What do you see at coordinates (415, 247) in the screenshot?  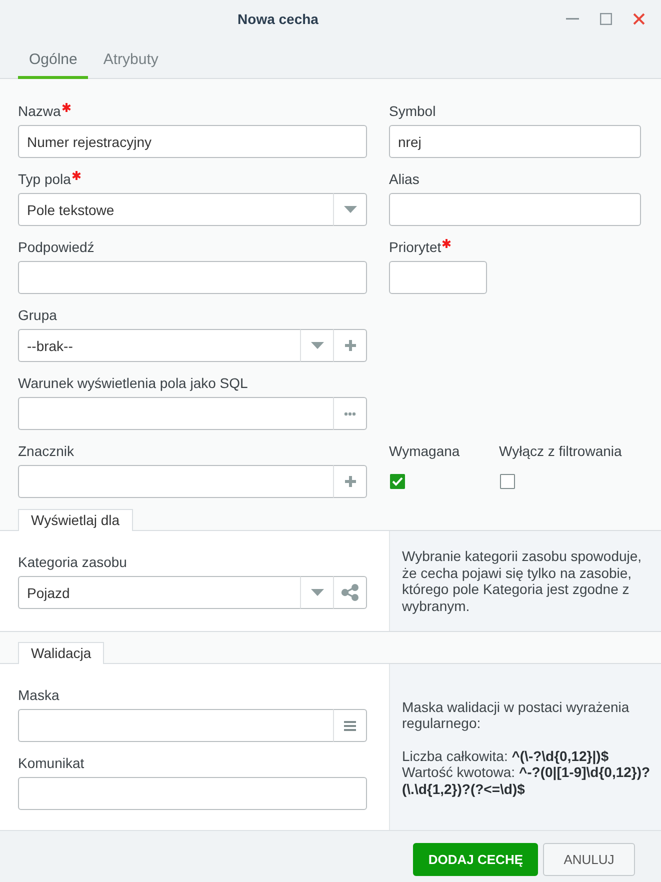 I see `field-label: Priorytet` at bounding box center [415, 247].